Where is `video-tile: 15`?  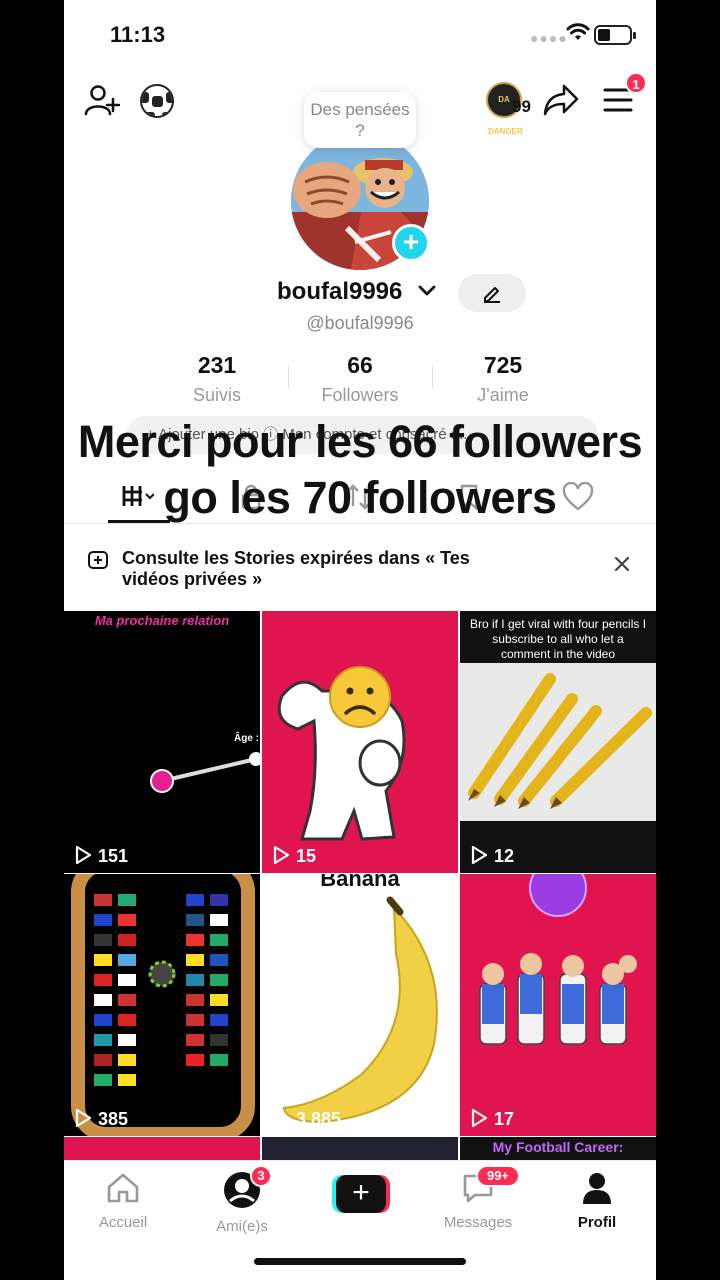
video-tile: 15 is located at coordinates (360, 742).